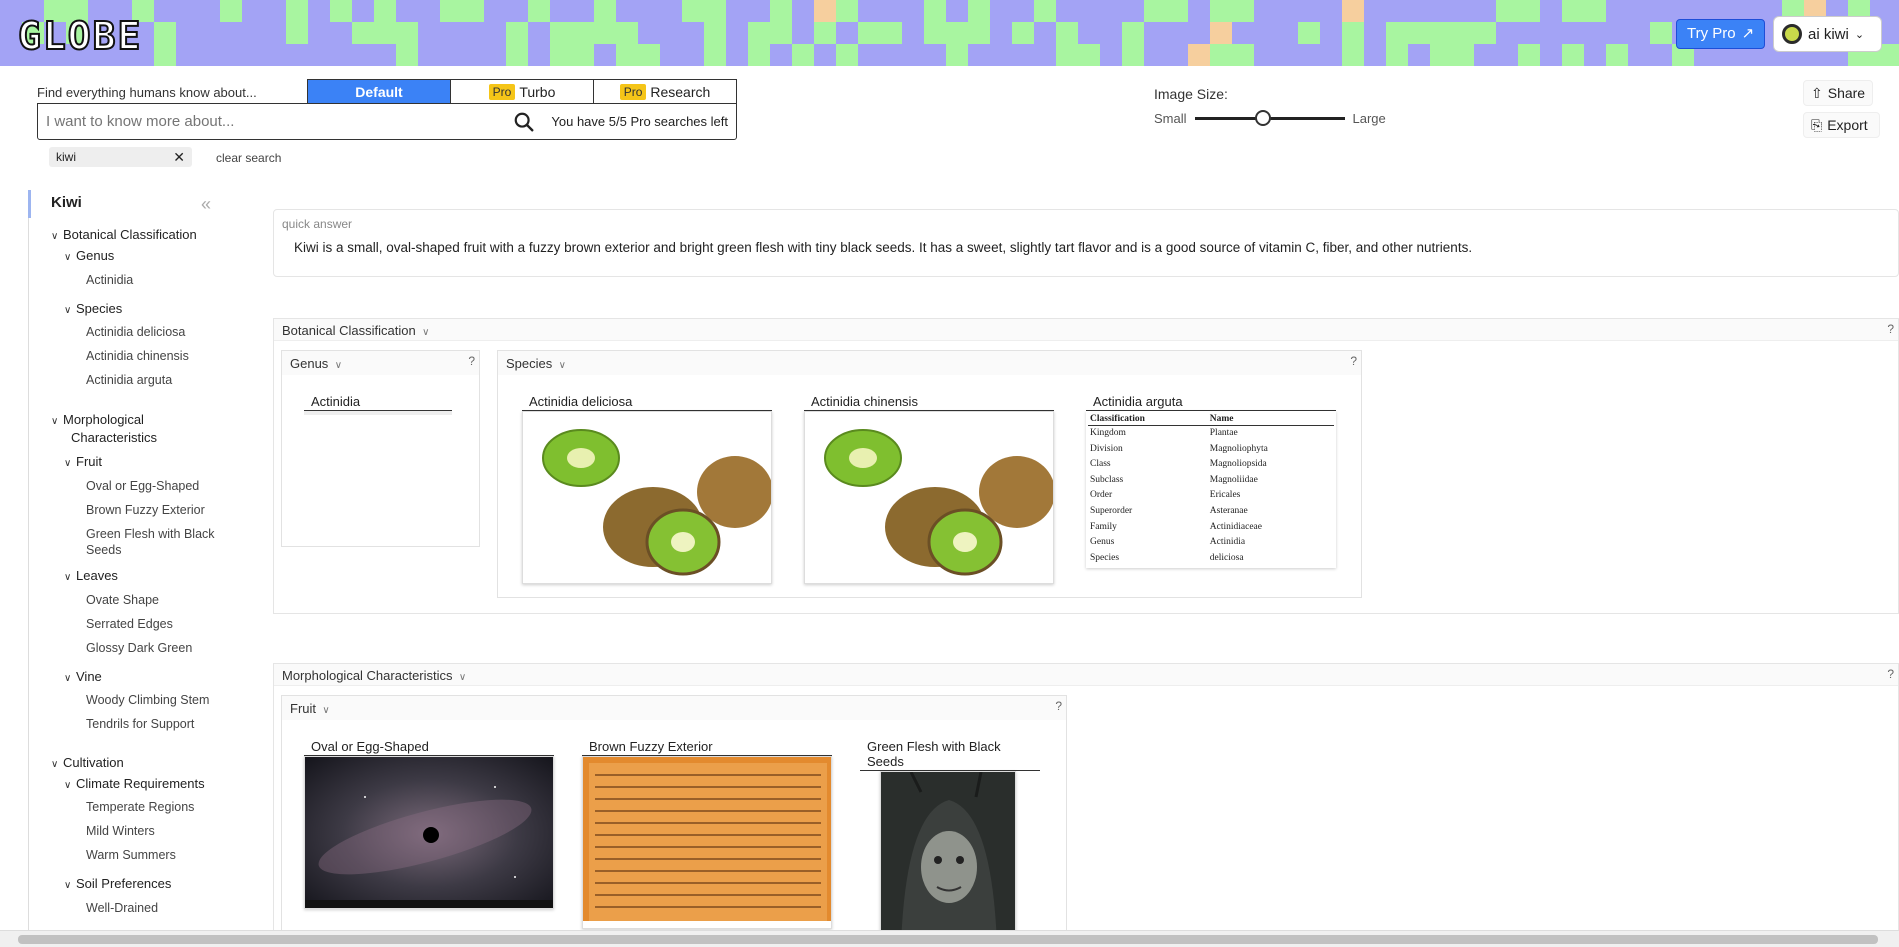 This screenshot has height=947, width=1899. I want to click on fruit-card-brown: Brown Fuzzy Exterior, so click(707, 834).